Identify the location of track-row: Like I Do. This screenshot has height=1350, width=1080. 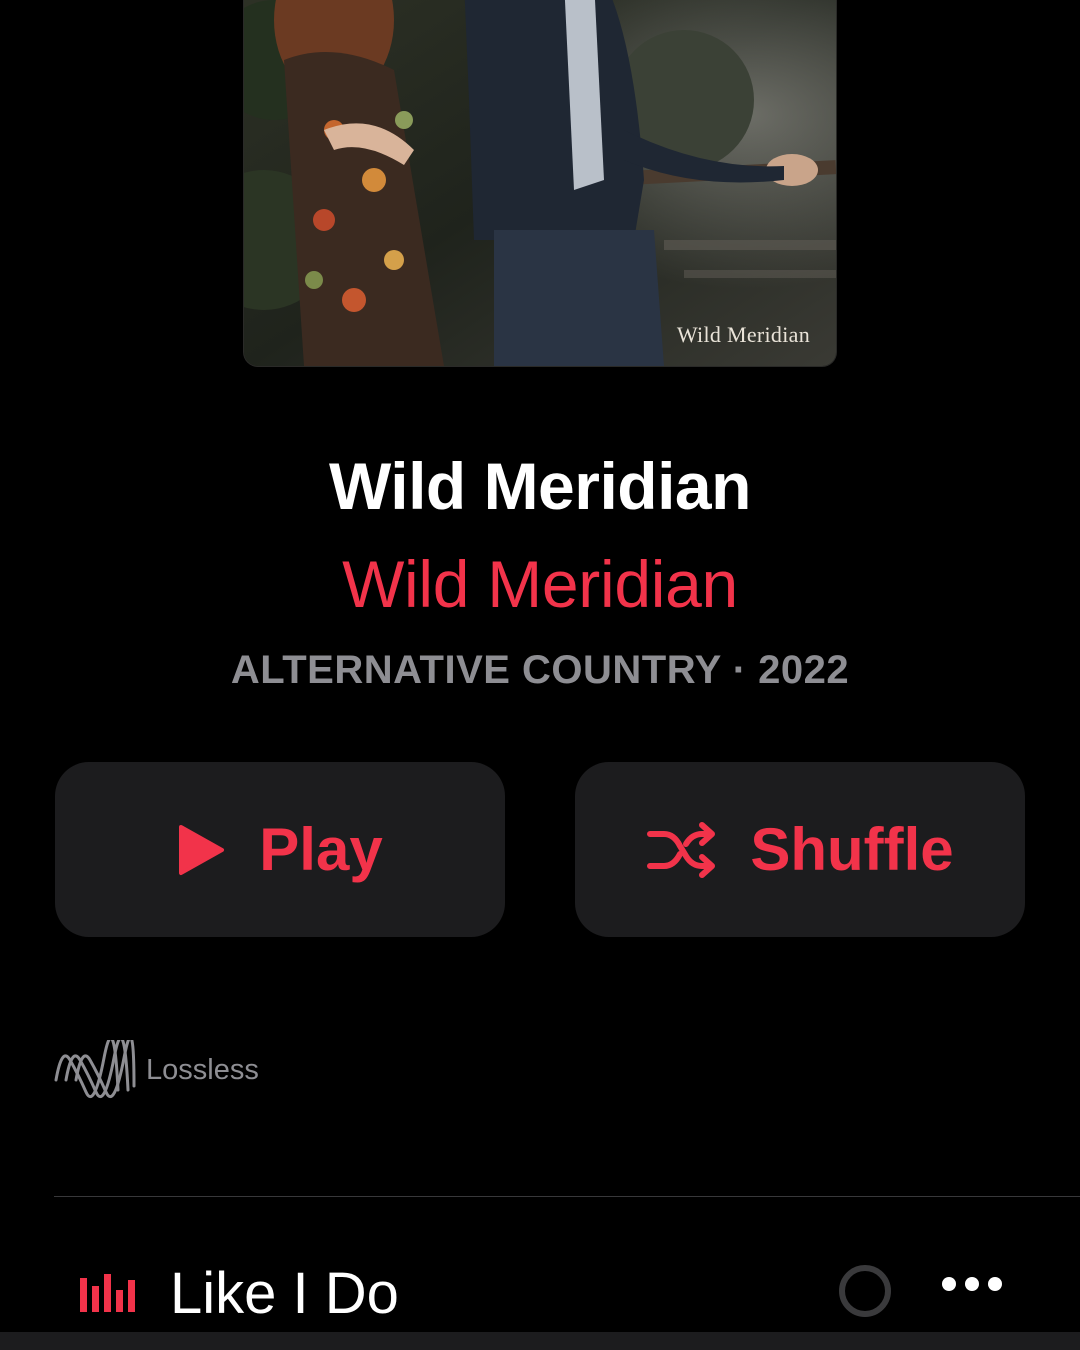
(540, 1290).